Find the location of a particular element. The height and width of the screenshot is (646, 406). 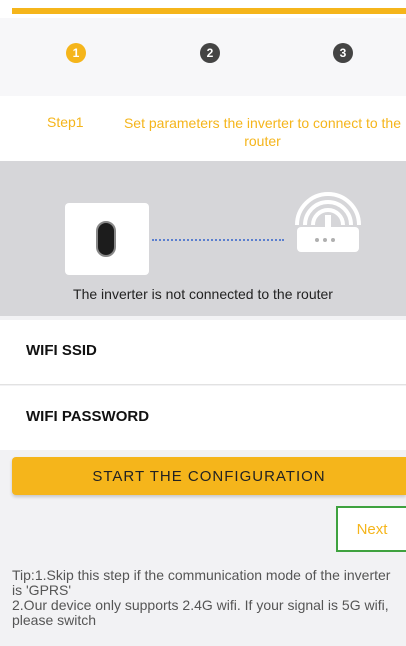

step-indicator: 1 2 3 is located at coordinates (203, 57).